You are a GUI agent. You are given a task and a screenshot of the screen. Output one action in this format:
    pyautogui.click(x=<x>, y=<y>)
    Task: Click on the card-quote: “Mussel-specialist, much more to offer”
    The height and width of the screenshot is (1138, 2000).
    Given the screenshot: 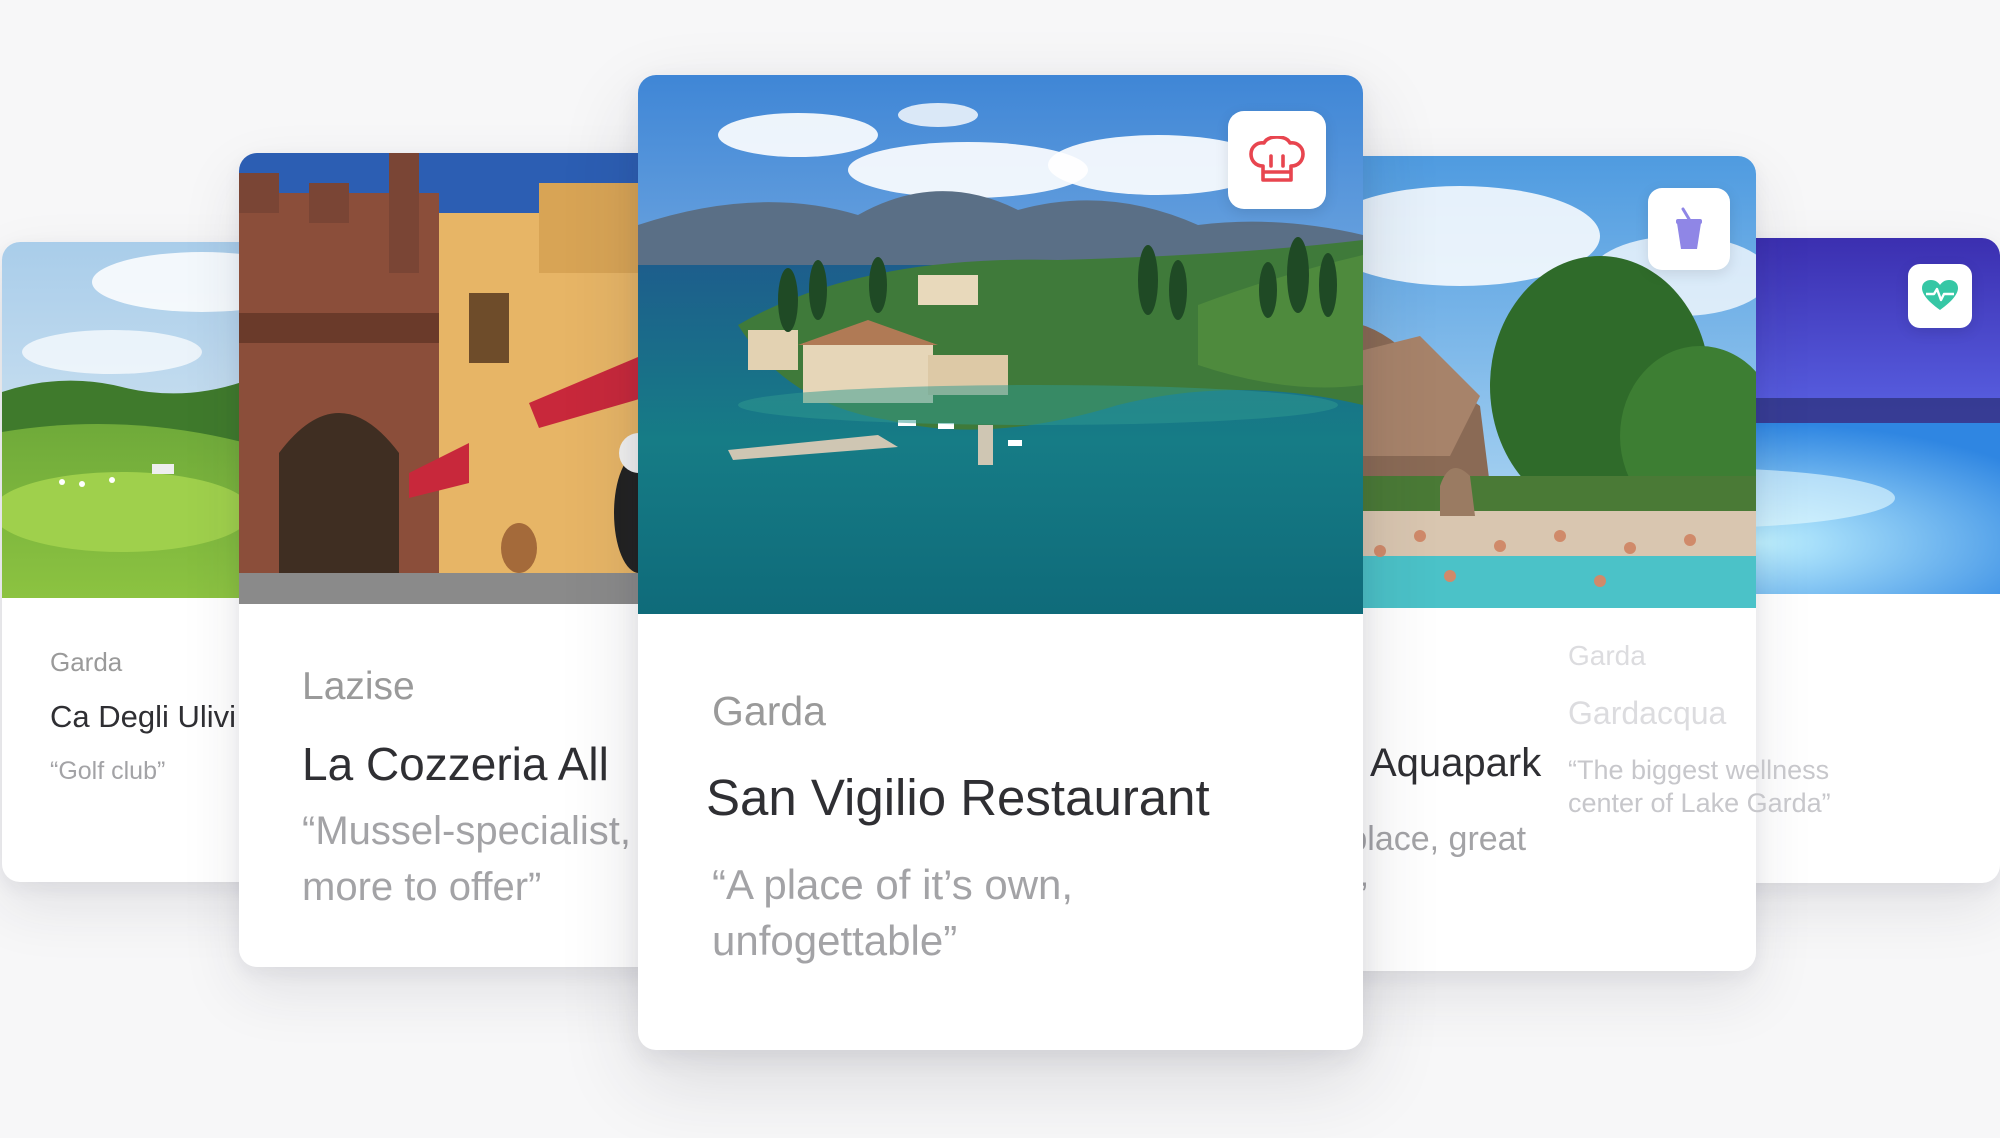 What is the action you would take?
    pyautogui.click(x=498, y=859)
    